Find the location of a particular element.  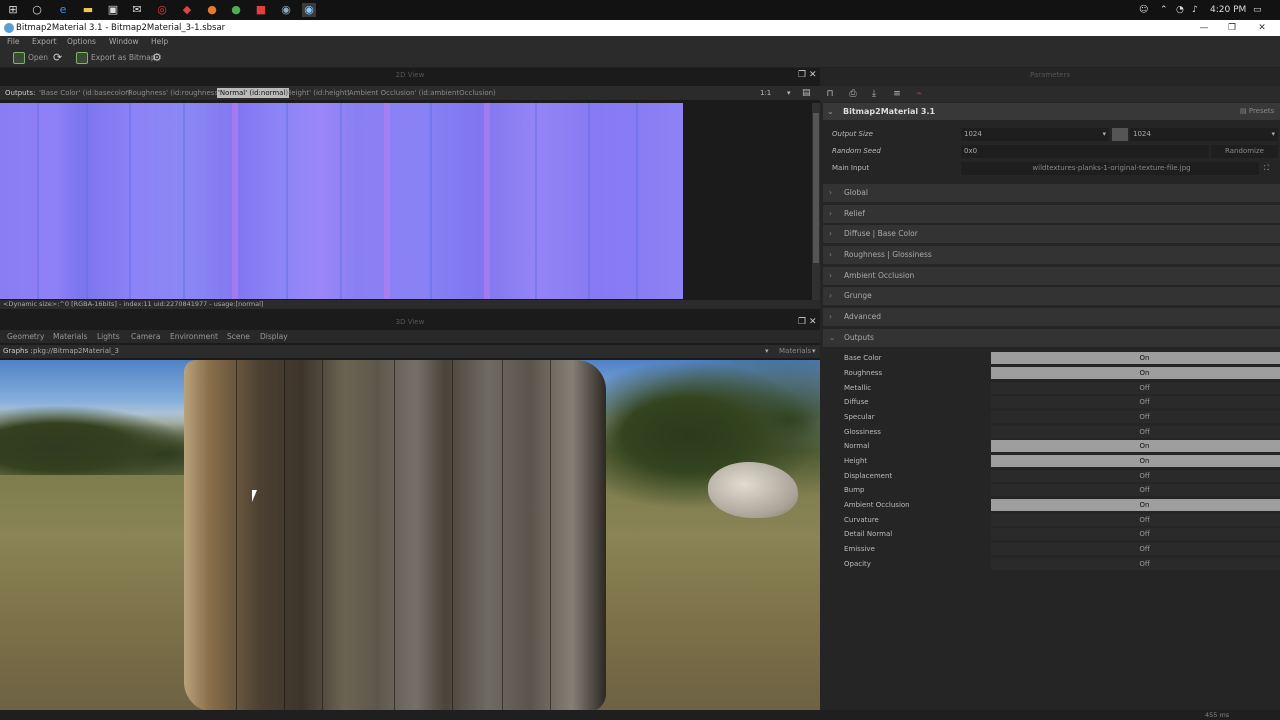

section-advanced: › Advanced is located at coordinates (1051, 317).